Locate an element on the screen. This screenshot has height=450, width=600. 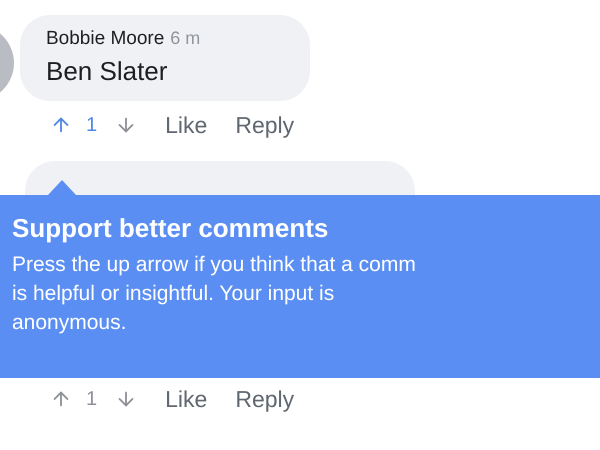
tooltip-text: Press the up arrow if you think that a comm is helpful or insightful. Your input is anonymous. is located at coordinates (214, 294).